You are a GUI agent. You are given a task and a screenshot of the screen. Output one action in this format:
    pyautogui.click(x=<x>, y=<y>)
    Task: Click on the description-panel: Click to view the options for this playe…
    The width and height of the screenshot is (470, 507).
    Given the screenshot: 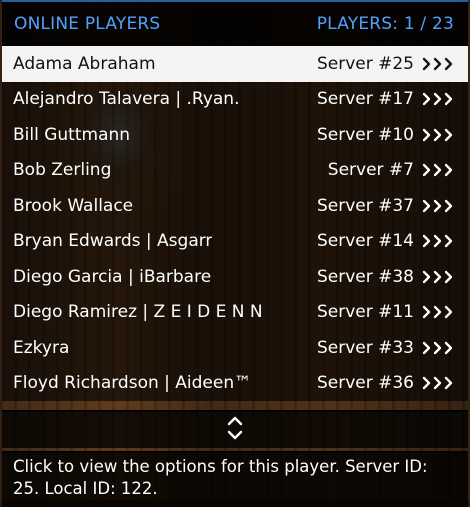 What is the action you would take?
    pyautogui.click(x=235, y=479)
    